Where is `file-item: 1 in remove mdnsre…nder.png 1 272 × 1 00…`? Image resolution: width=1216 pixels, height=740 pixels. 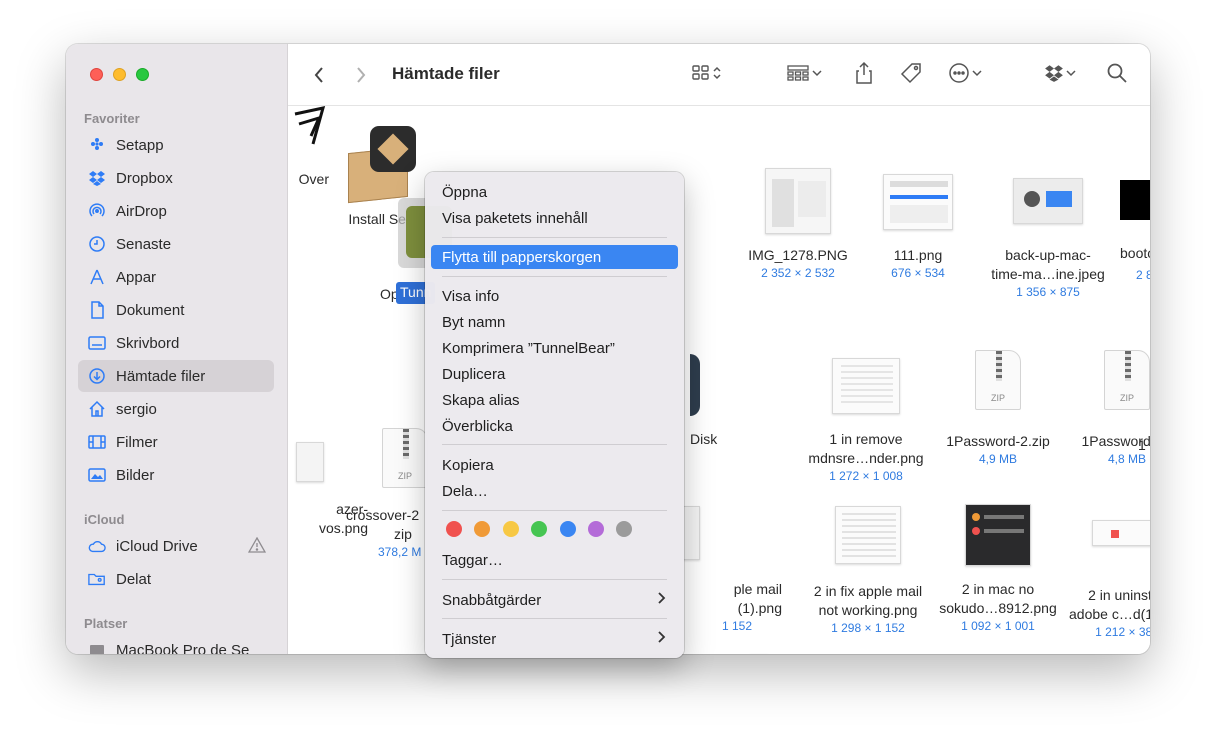
file-item: 1 in remove mdnsre…nder.png 1 272 × 1 00… is located at coordinates (866, 421).